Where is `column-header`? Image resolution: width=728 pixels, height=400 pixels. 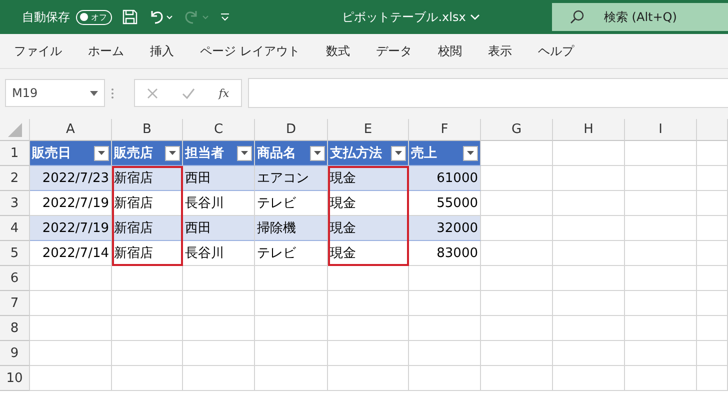
column-header is located at coordinates (712, 130).